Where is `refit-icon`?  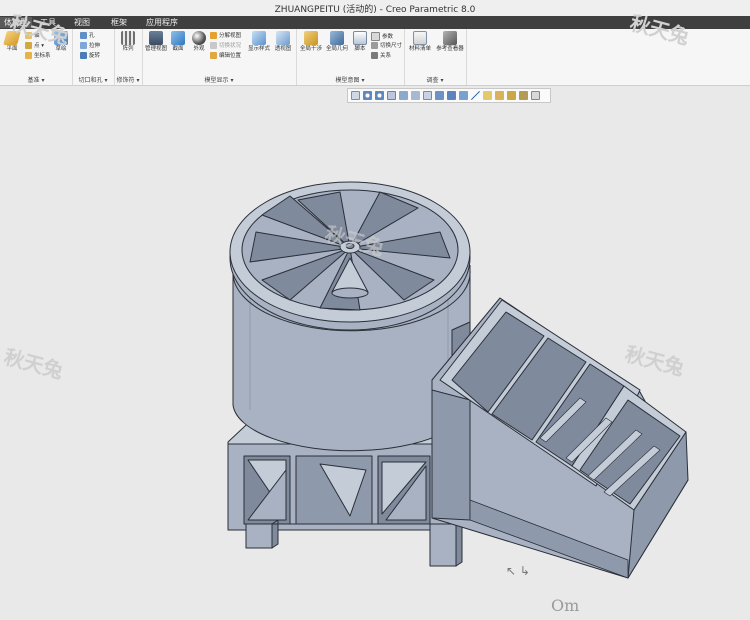 refit-icon is located at coordinates (355, 95).